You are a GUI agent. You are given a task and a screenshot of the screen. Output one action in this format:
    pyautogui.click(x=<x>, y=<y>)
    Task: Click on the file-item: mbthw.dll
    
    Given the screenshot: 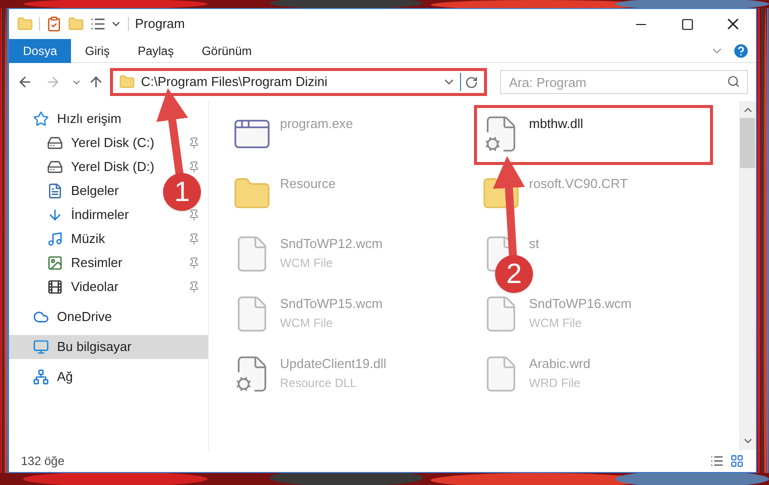 What is the action you would take?
    pyautogui.click(x=593, y=135)
    